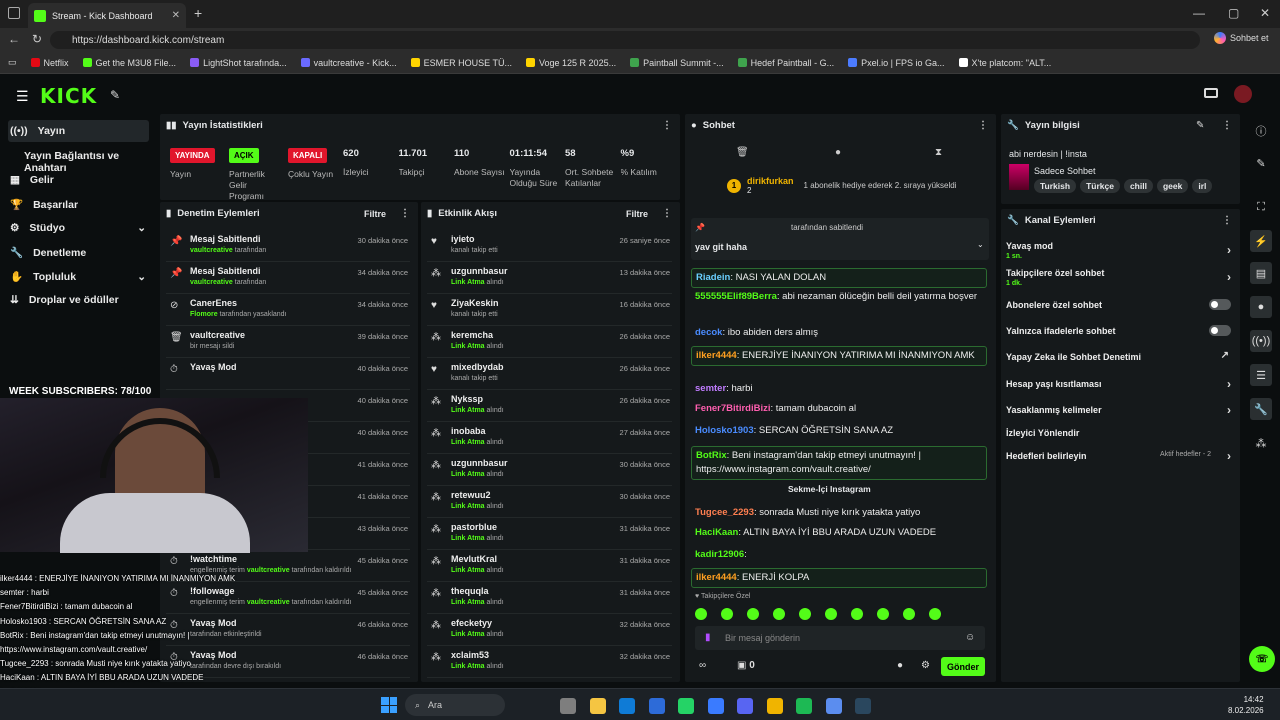  What do you see at coordinates (90, 162) in the screenshot?
I see `sidebar-item-stream-key: Yayın Bağlantısı ve Anahtarı` at bounding box center [90, 162].